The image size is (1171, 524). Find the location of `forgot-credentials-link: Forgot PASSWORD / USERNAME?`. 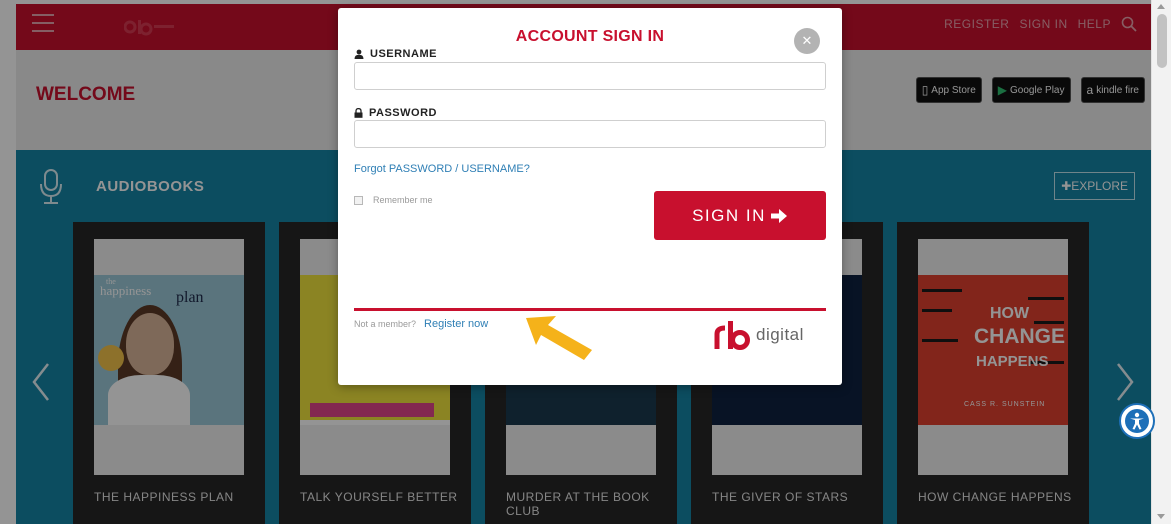

forgot-credentials-link: Forgot PASSWORD / USERNAME? is located at coordinates (442, 169).